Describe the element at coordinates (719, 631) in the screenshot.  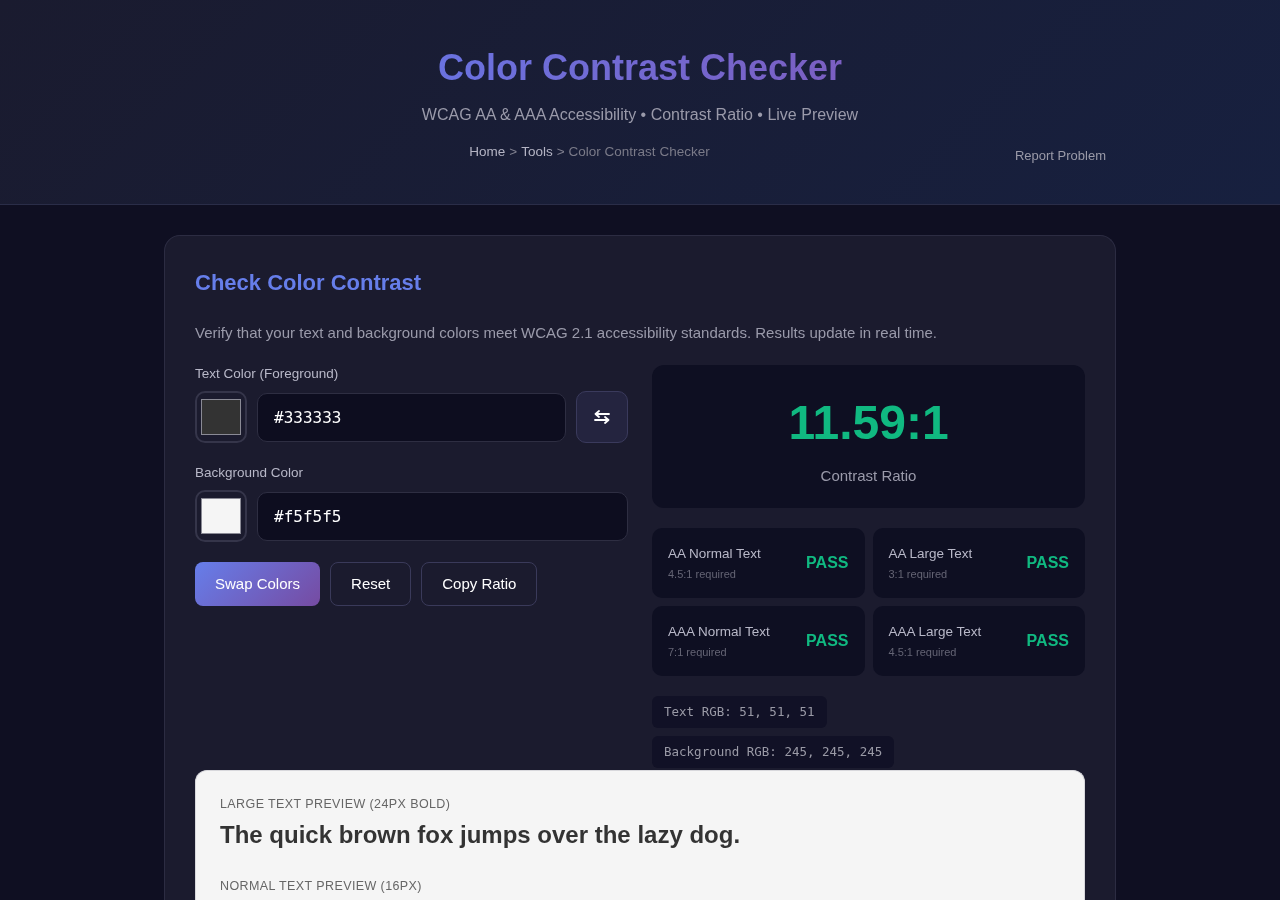
I see `result-name: AAA Normal Text` at that location.